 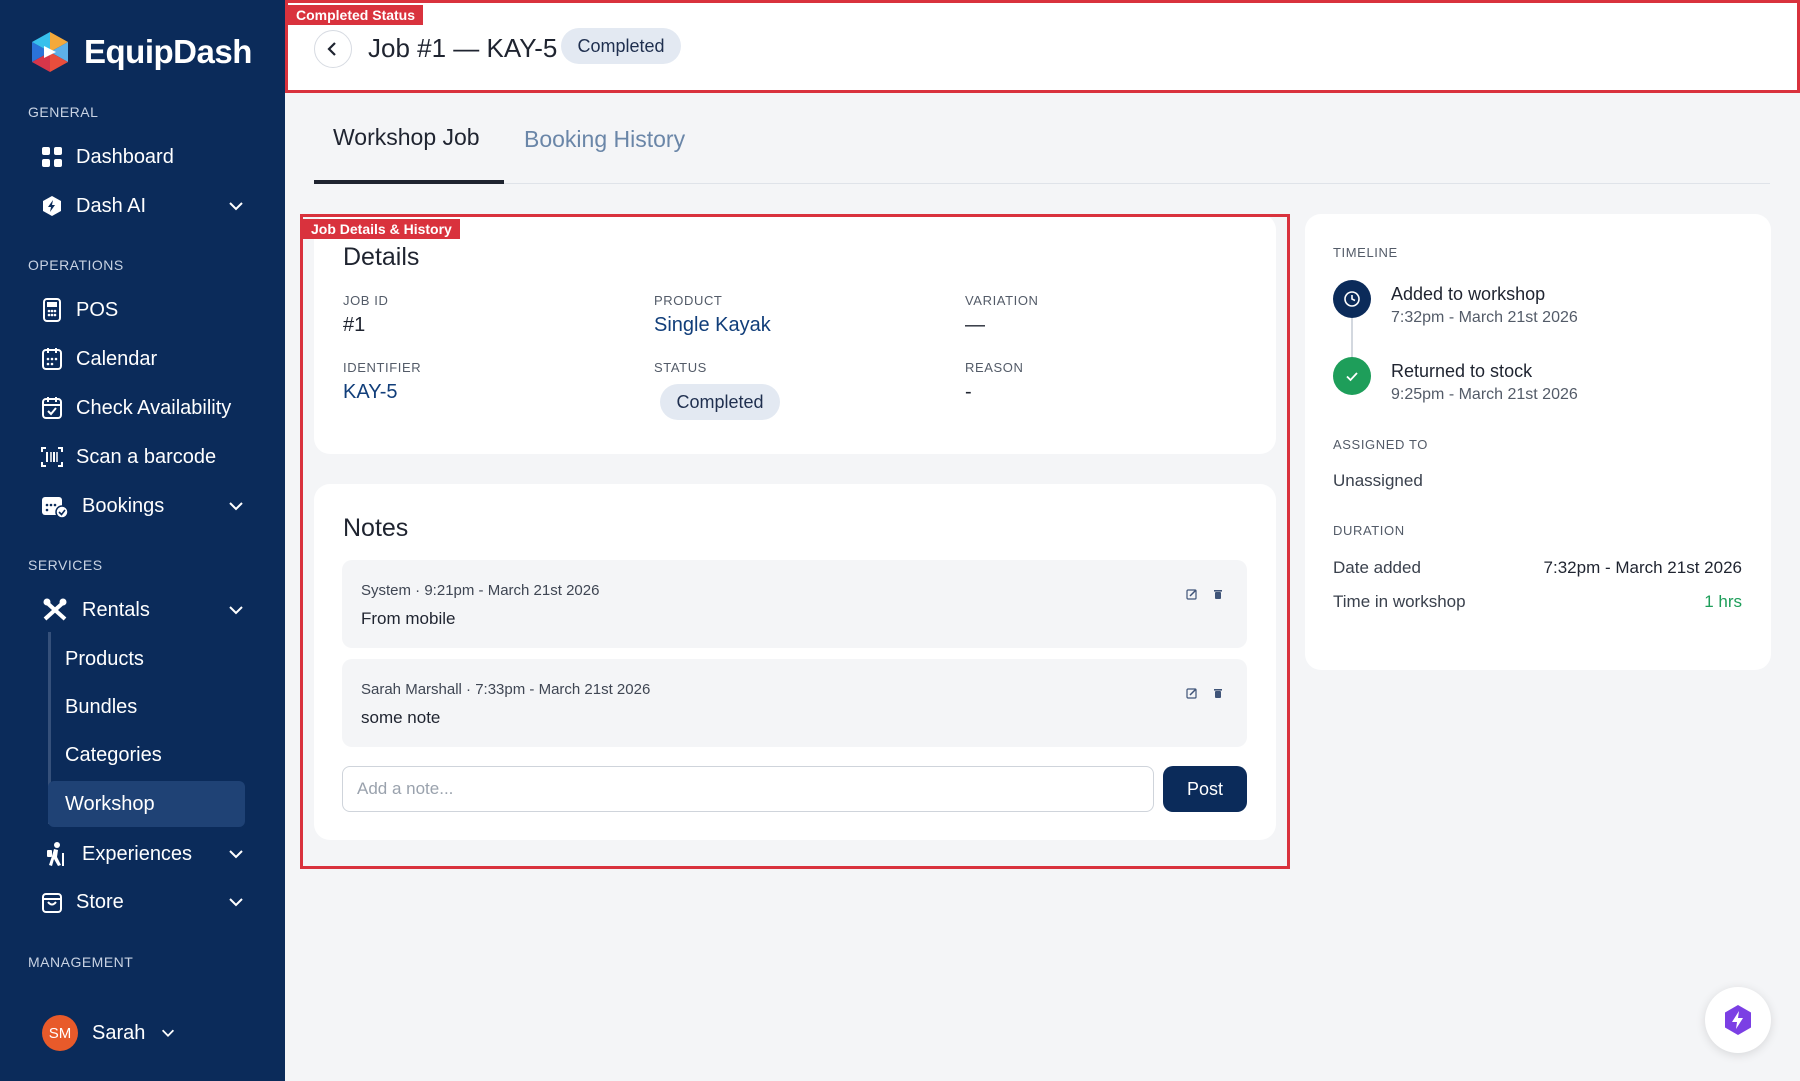 I want to click on equipdash-logo-icon, so click(x=50, y=52).